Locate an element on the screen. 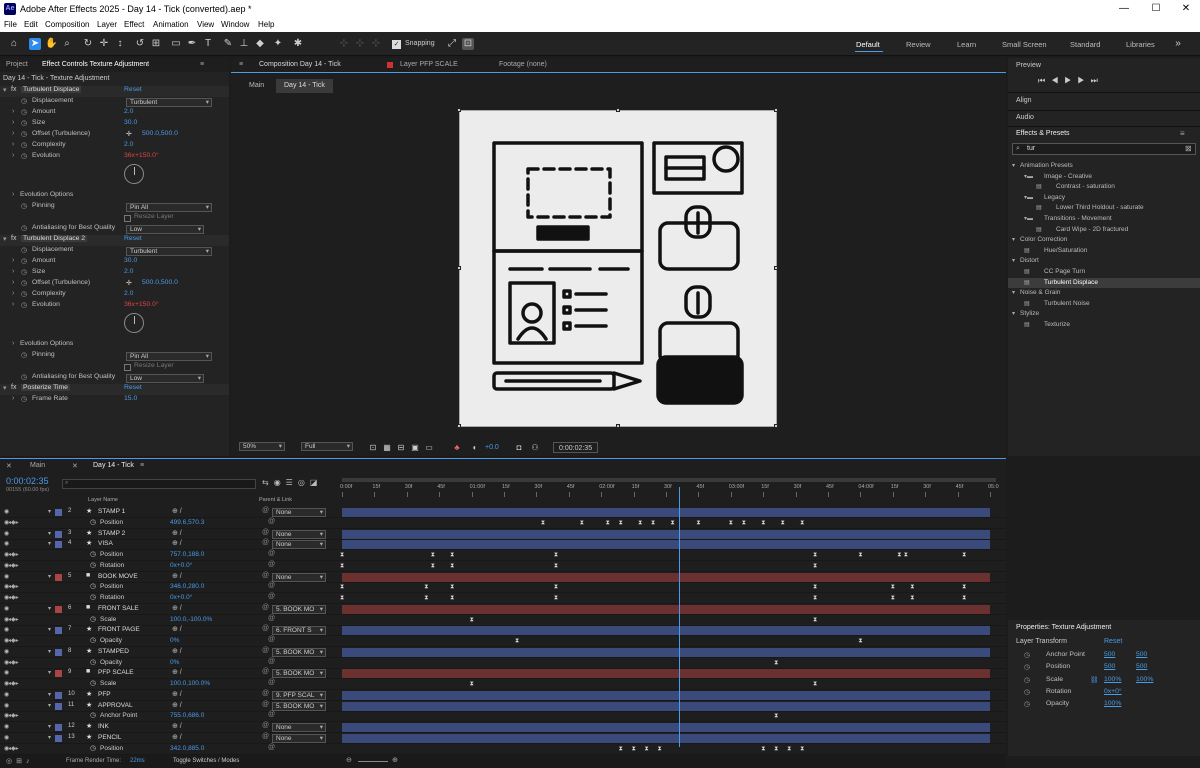  tab-project: Project is located at coordinates (17, 64).